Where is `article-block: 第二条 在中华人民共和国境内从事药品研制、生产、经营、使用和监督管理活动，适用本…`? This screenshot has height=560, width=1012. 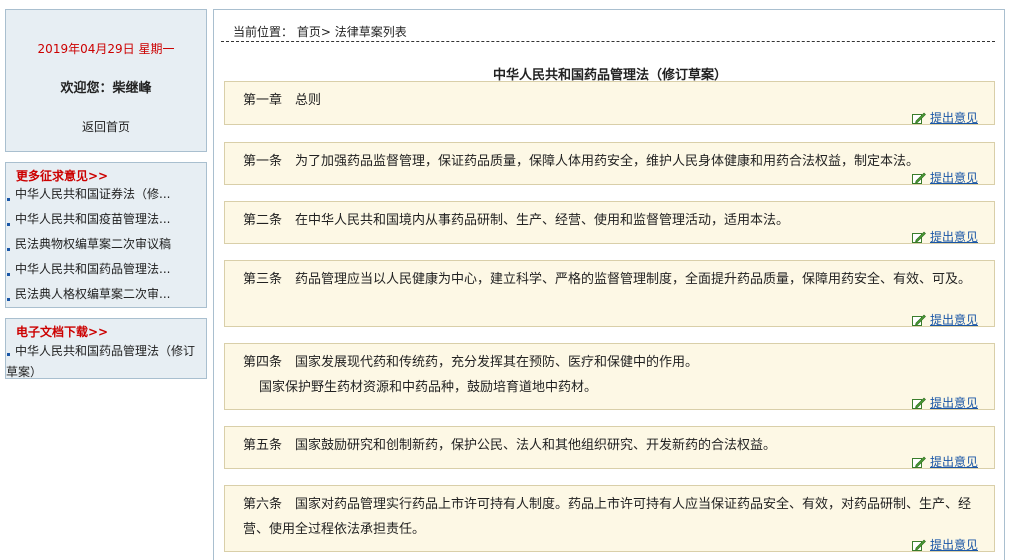
article-block: 第二条 在中华人民共和国境内从事药品研制、生产、经营、使用和监督管理活动，适用本… is located at coordinates (609, 222).